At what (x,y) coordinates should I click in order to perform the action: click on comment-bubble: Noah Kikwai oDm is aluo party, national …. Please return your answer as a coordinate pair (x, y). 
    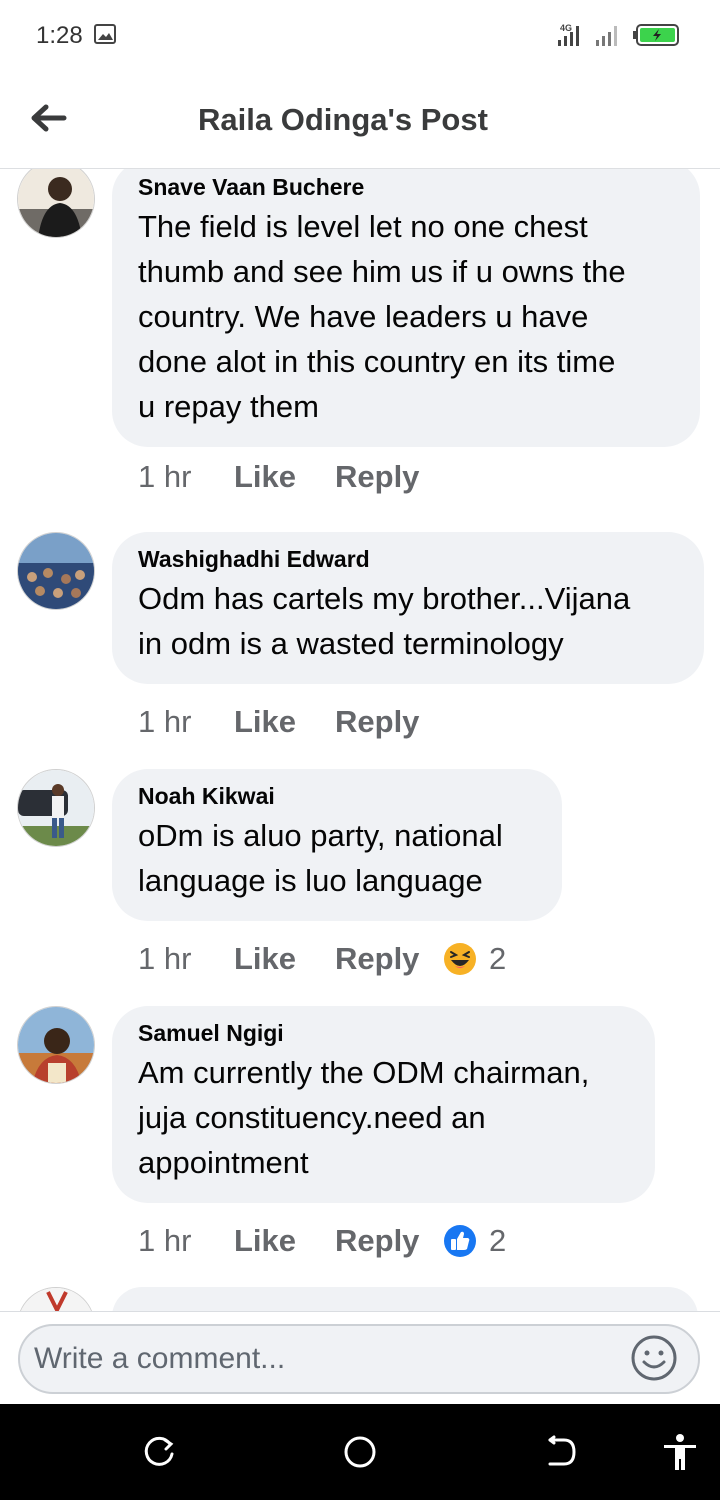
    Looking at the image, I should click on (337, 845).